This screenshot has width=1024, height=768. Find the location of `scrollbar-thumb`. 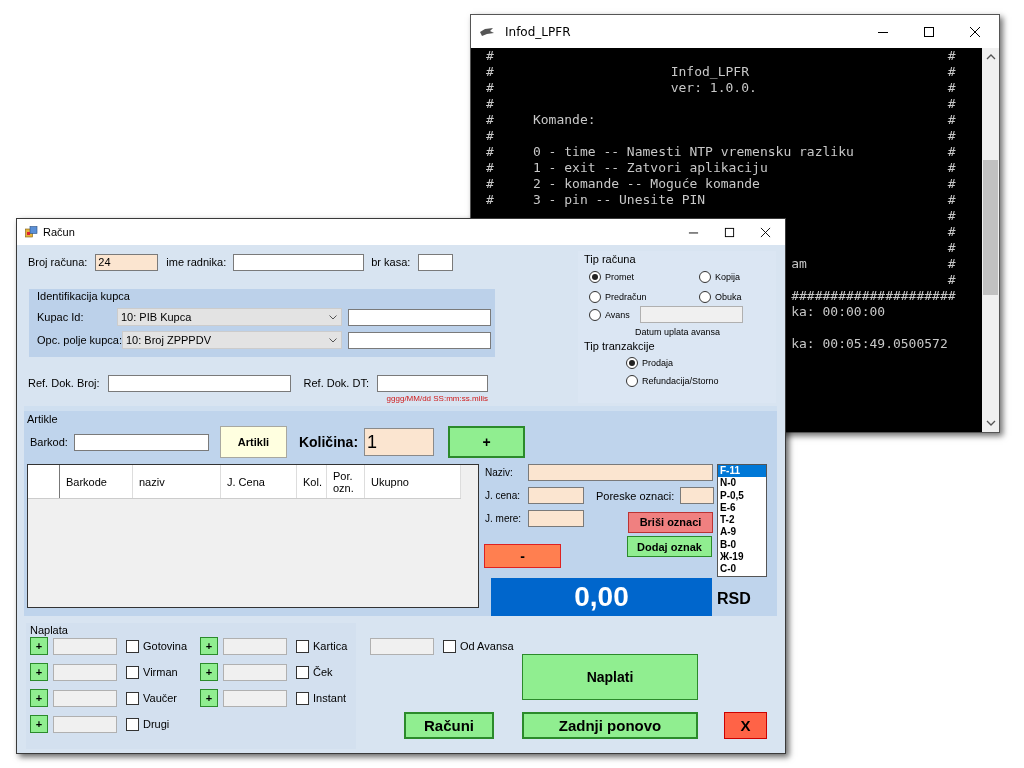

scrollbar-thumb is located at coordinates (990, 227).